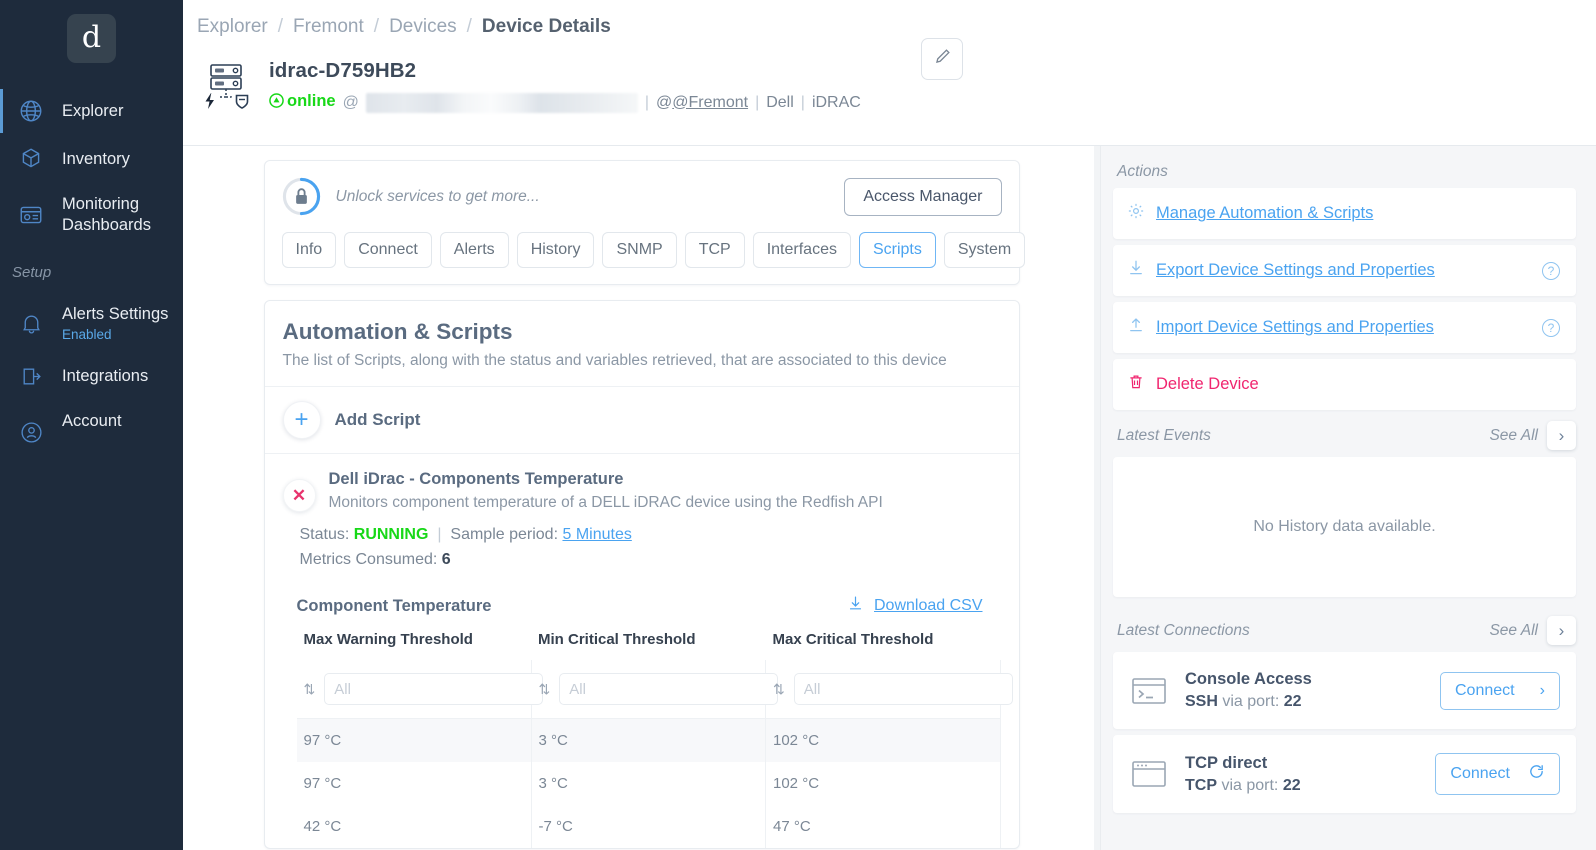 This screenshot has height=850, width=1596. I want to click on pencil-icon, so click(942, 59).